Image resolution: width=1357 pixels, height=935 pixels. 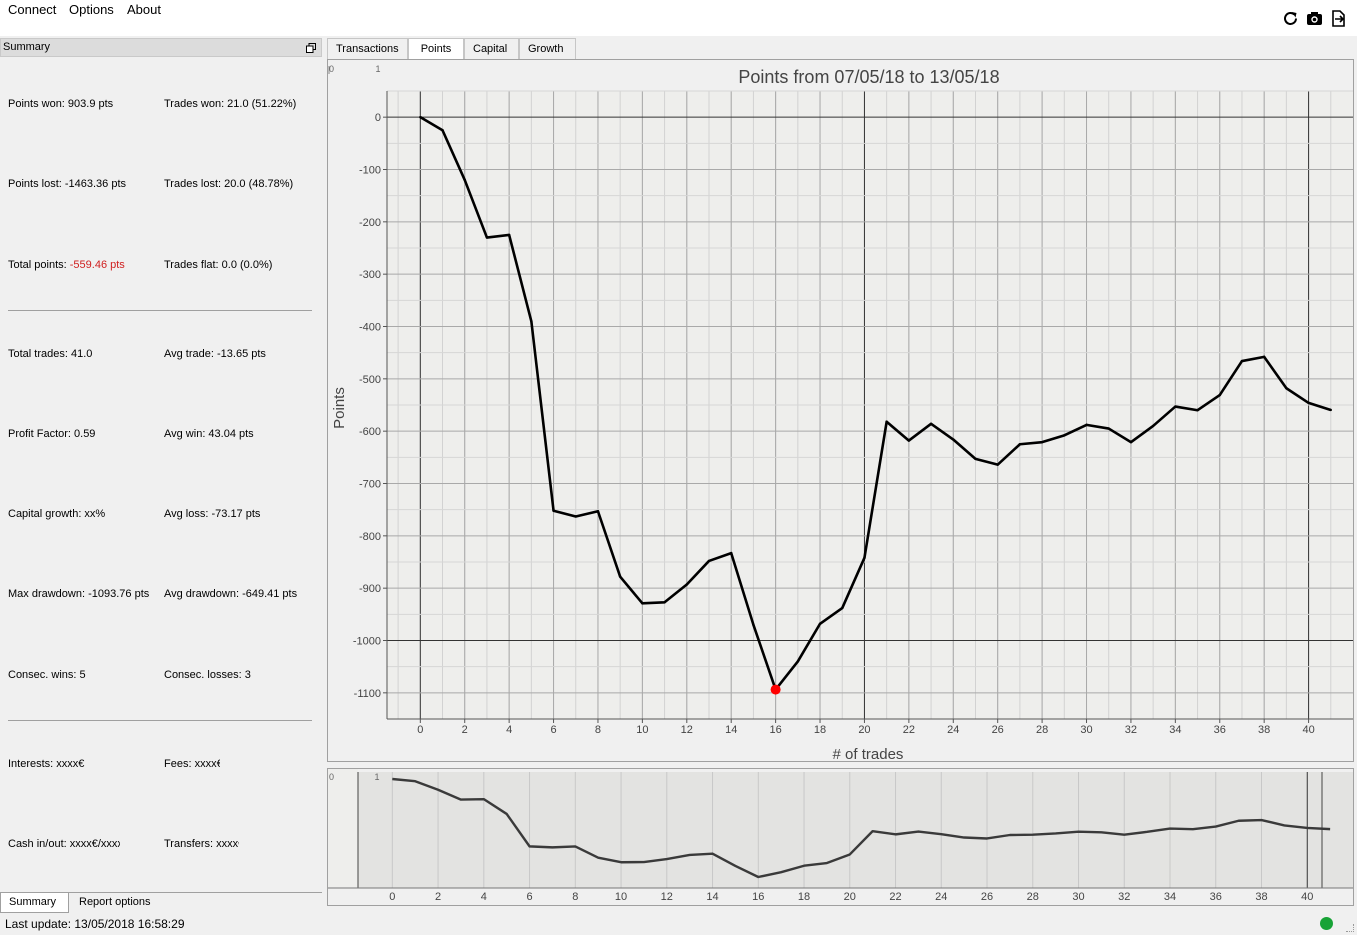 What do you see at coordinates (64, 844) in the screenshot?
I see `stat-cash-inout: Cash in/out: xxxx€/xxxx€` at bounding box center [64, 844].